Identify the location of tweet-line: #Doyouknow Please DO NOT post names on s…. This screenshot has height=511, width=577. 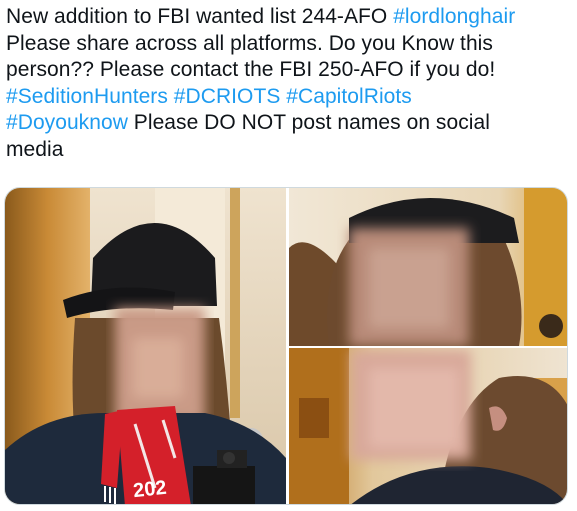
(288, 123).